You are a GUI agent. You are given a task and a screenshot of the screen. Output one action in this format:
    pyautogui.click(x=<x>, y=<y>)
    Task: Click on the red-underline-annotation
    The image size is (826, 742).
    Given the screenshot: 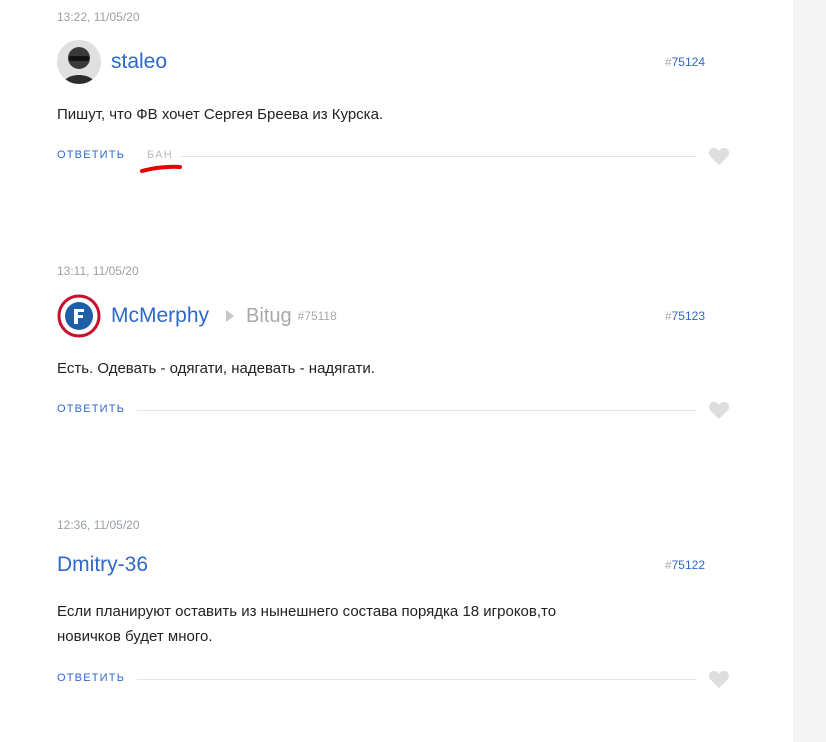 What is the action you would take?
    pyautogui.click(x=161, y=168)
    